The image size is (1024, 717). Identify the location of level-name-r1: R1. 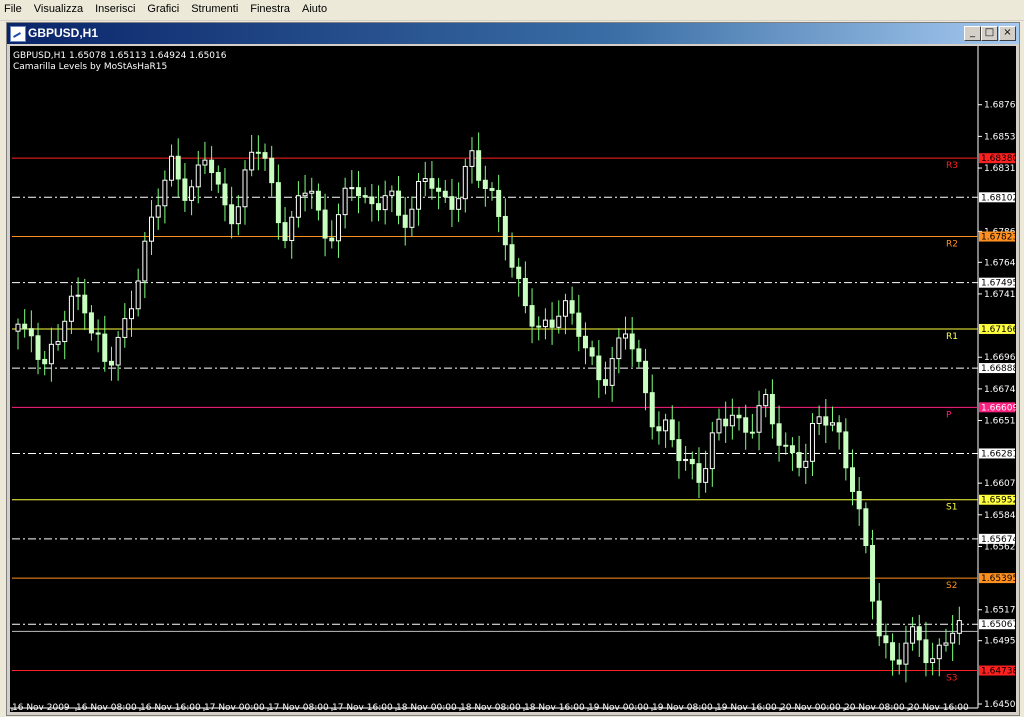
(952, 337).